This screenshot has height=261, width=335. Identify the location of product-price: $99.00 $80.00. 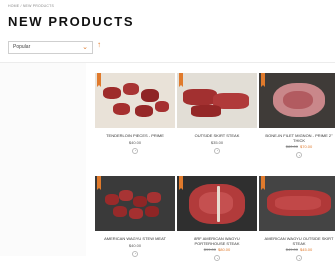
(217, 249).